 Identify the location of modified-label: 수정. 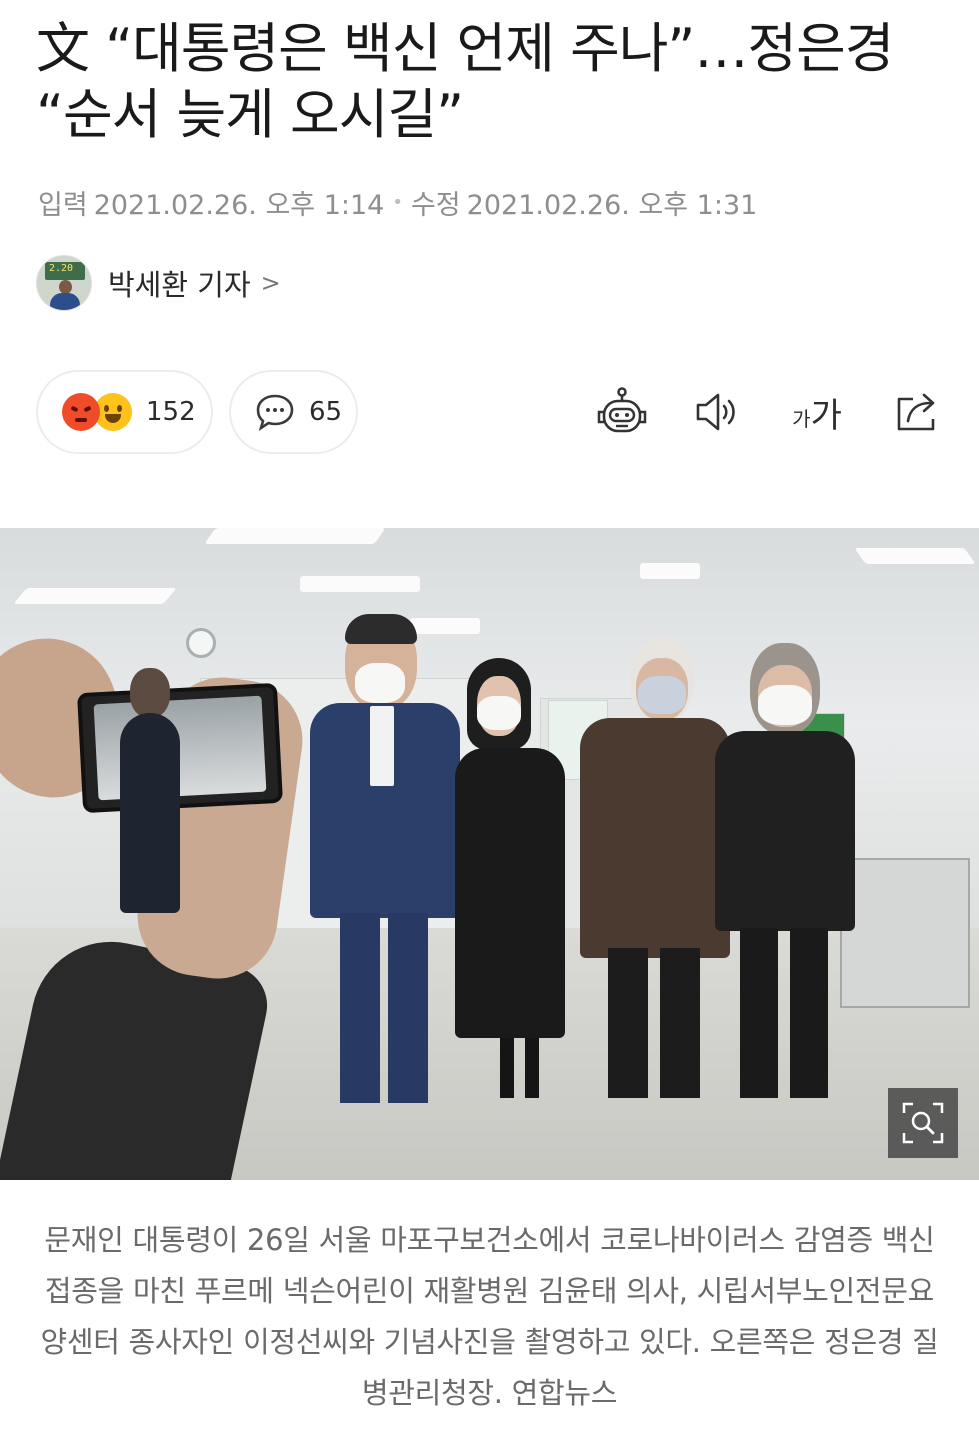
(435, 205).